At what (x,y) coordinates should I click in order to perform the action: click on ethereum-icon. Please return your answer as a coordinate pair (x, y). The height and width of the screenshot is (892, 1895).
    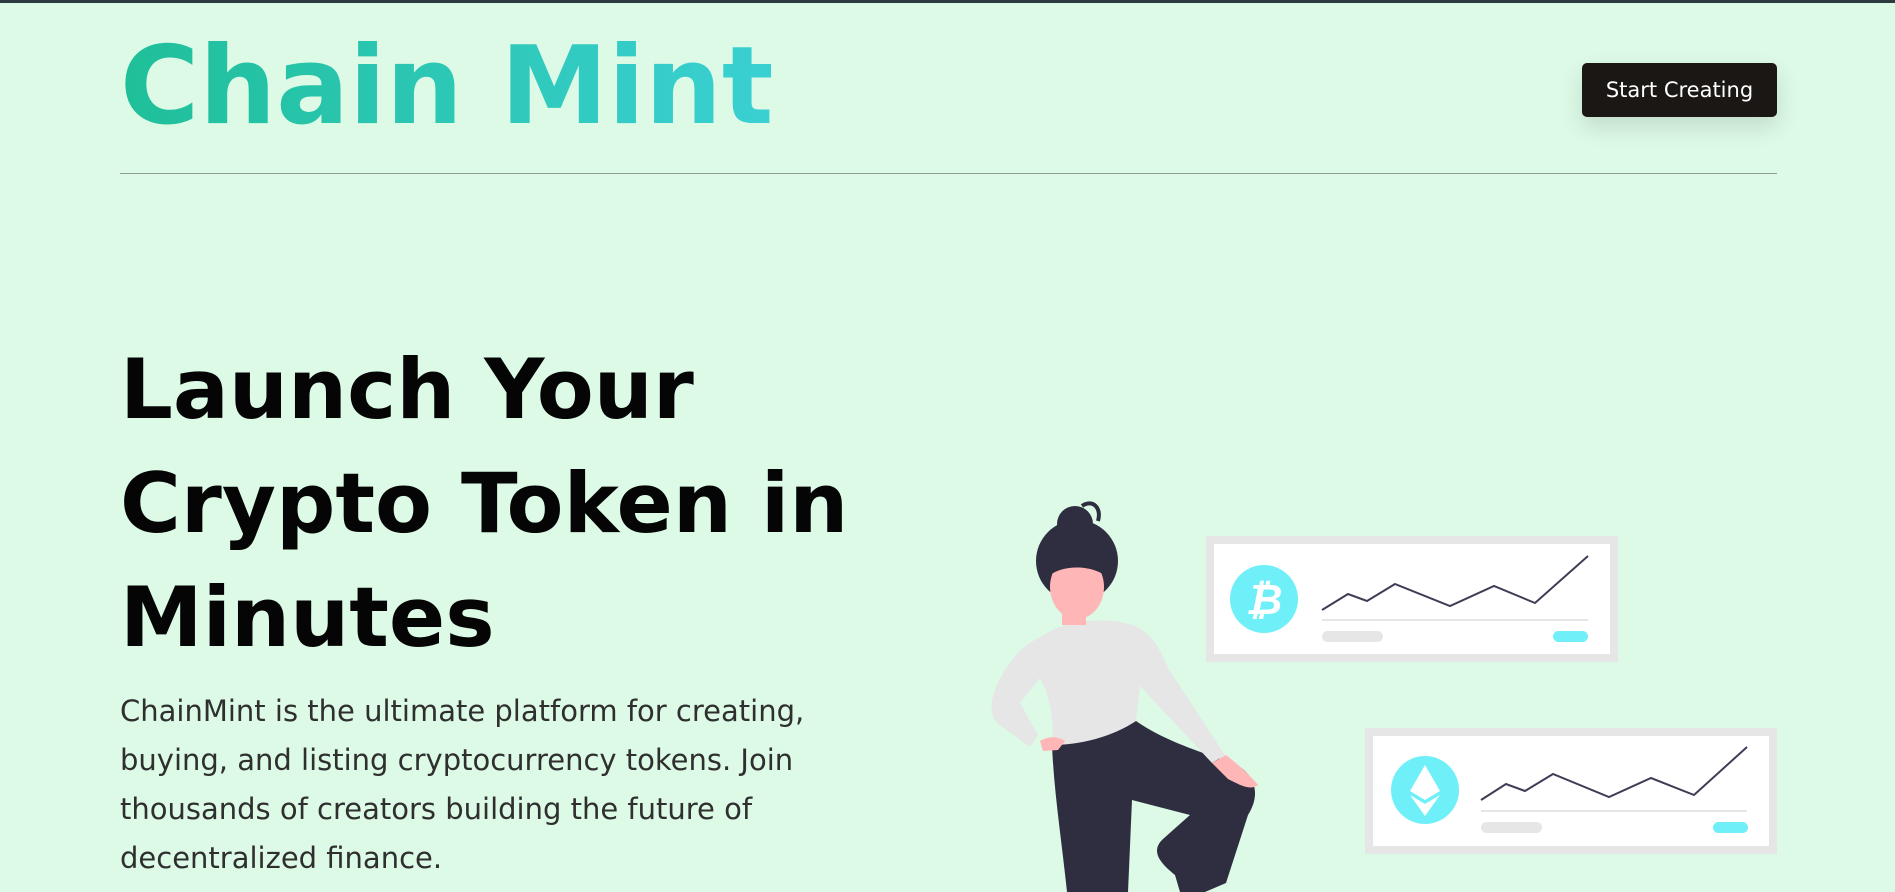
    Looking at the image, I should click on (1425, 790).